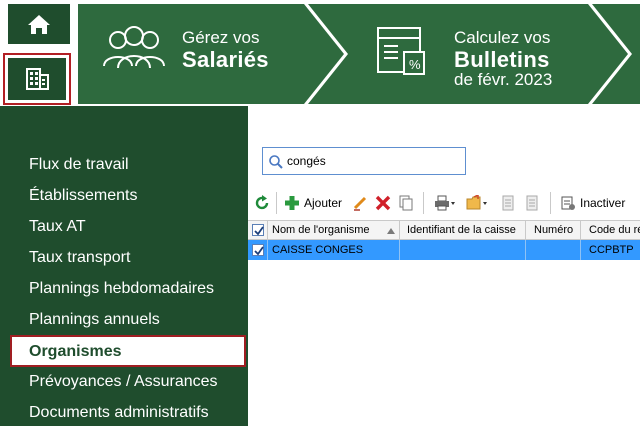 This screenshot has width=640, height=426. Describe the element at coordinates (258, 250) in the screenshot. I see `row-checkbox` at that location.